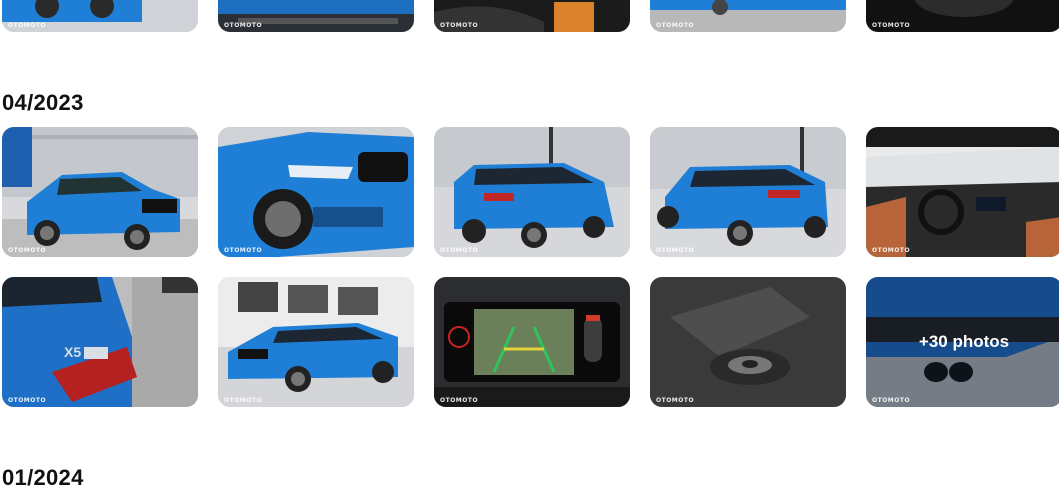 This screenshot has height=491, width=1059. Describe the element at coordinates (100, 342) in the screenshot. I see `photo-thumbnail: X5 OTOMOTO` at that location.